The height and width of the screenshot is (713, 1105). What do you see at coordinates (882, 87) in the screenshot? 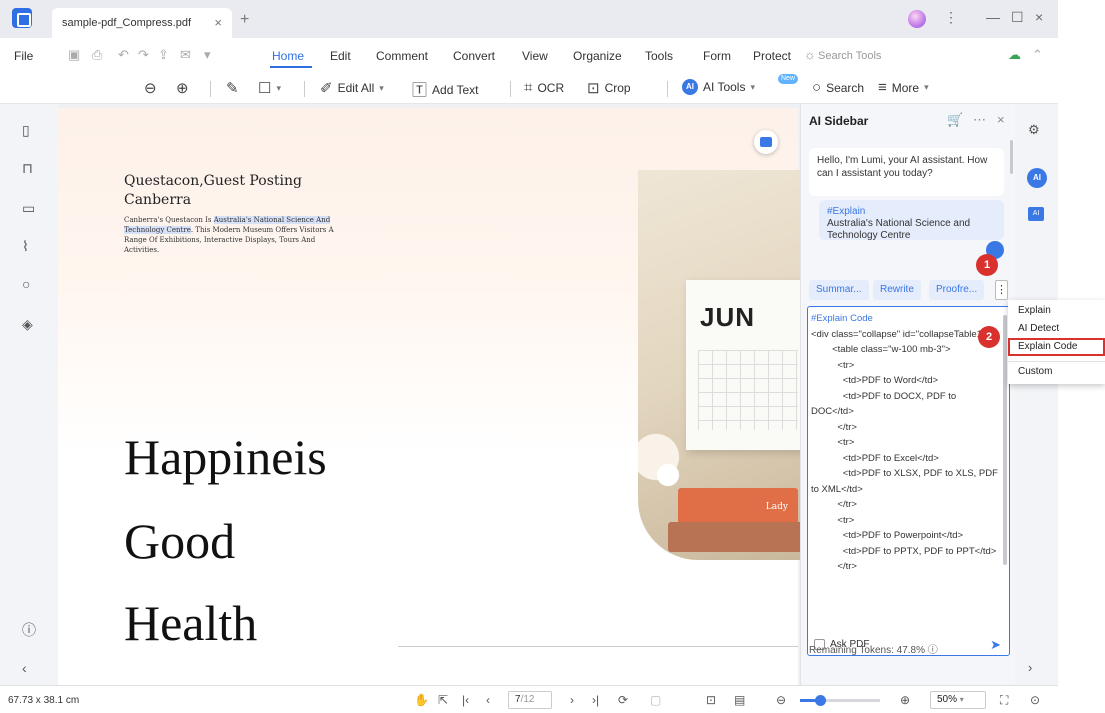
I see `menu-lines-icon: ≡` at bounding box center [882, 87].